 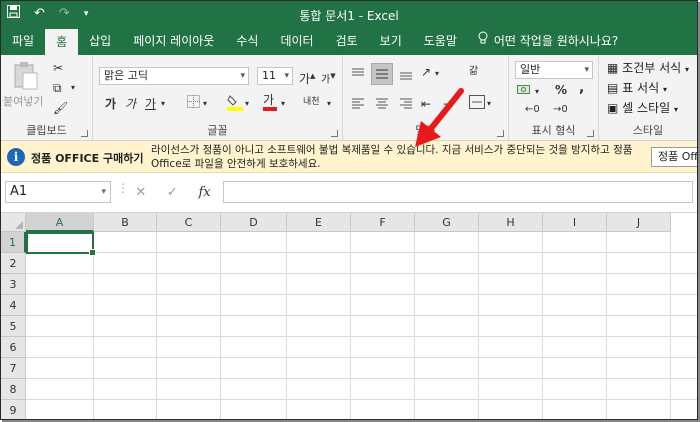 I want to click on tab-view: 보기, so click(x=391, y=41).